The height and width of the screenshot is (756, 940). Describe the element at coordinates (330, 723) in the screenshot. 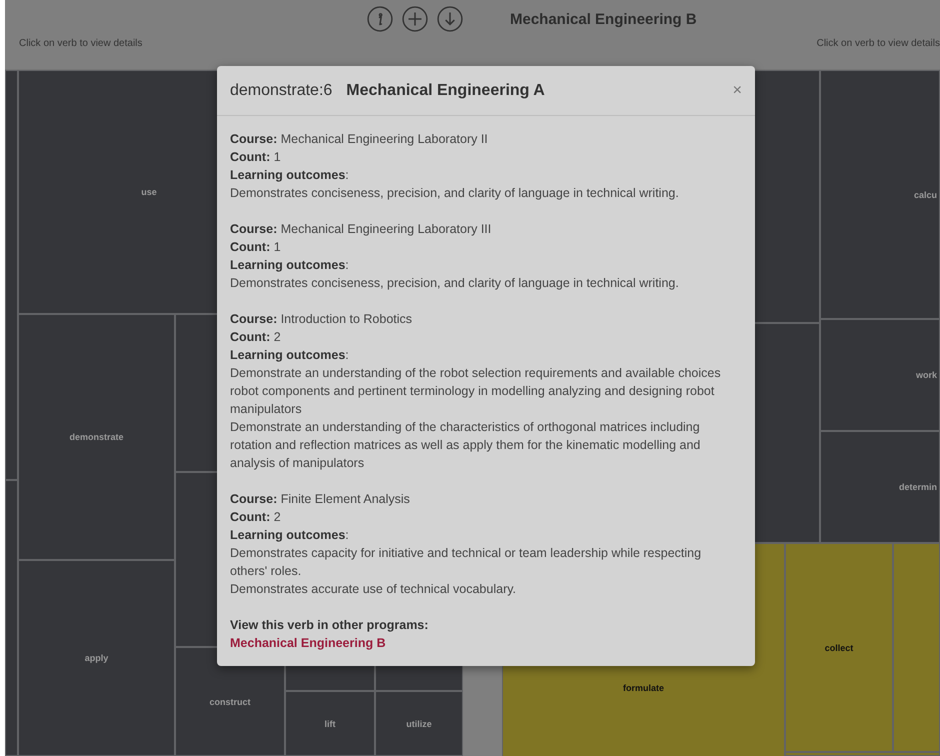

I see `verb-label: lift` at that location.